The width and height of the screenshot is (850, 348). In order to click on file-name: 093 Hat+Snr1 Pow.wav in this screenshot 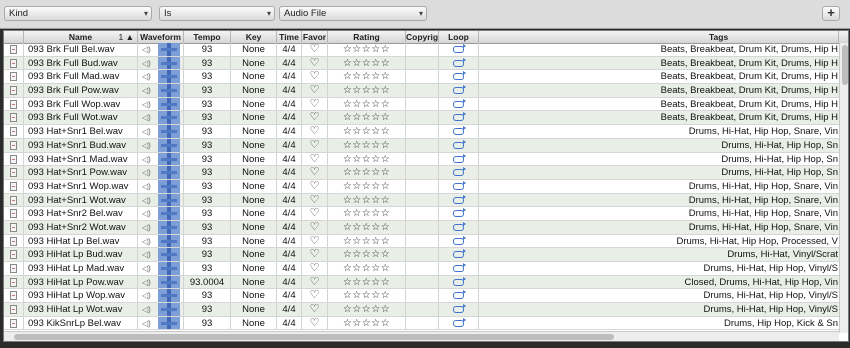, I will do `click(81, 172)`.